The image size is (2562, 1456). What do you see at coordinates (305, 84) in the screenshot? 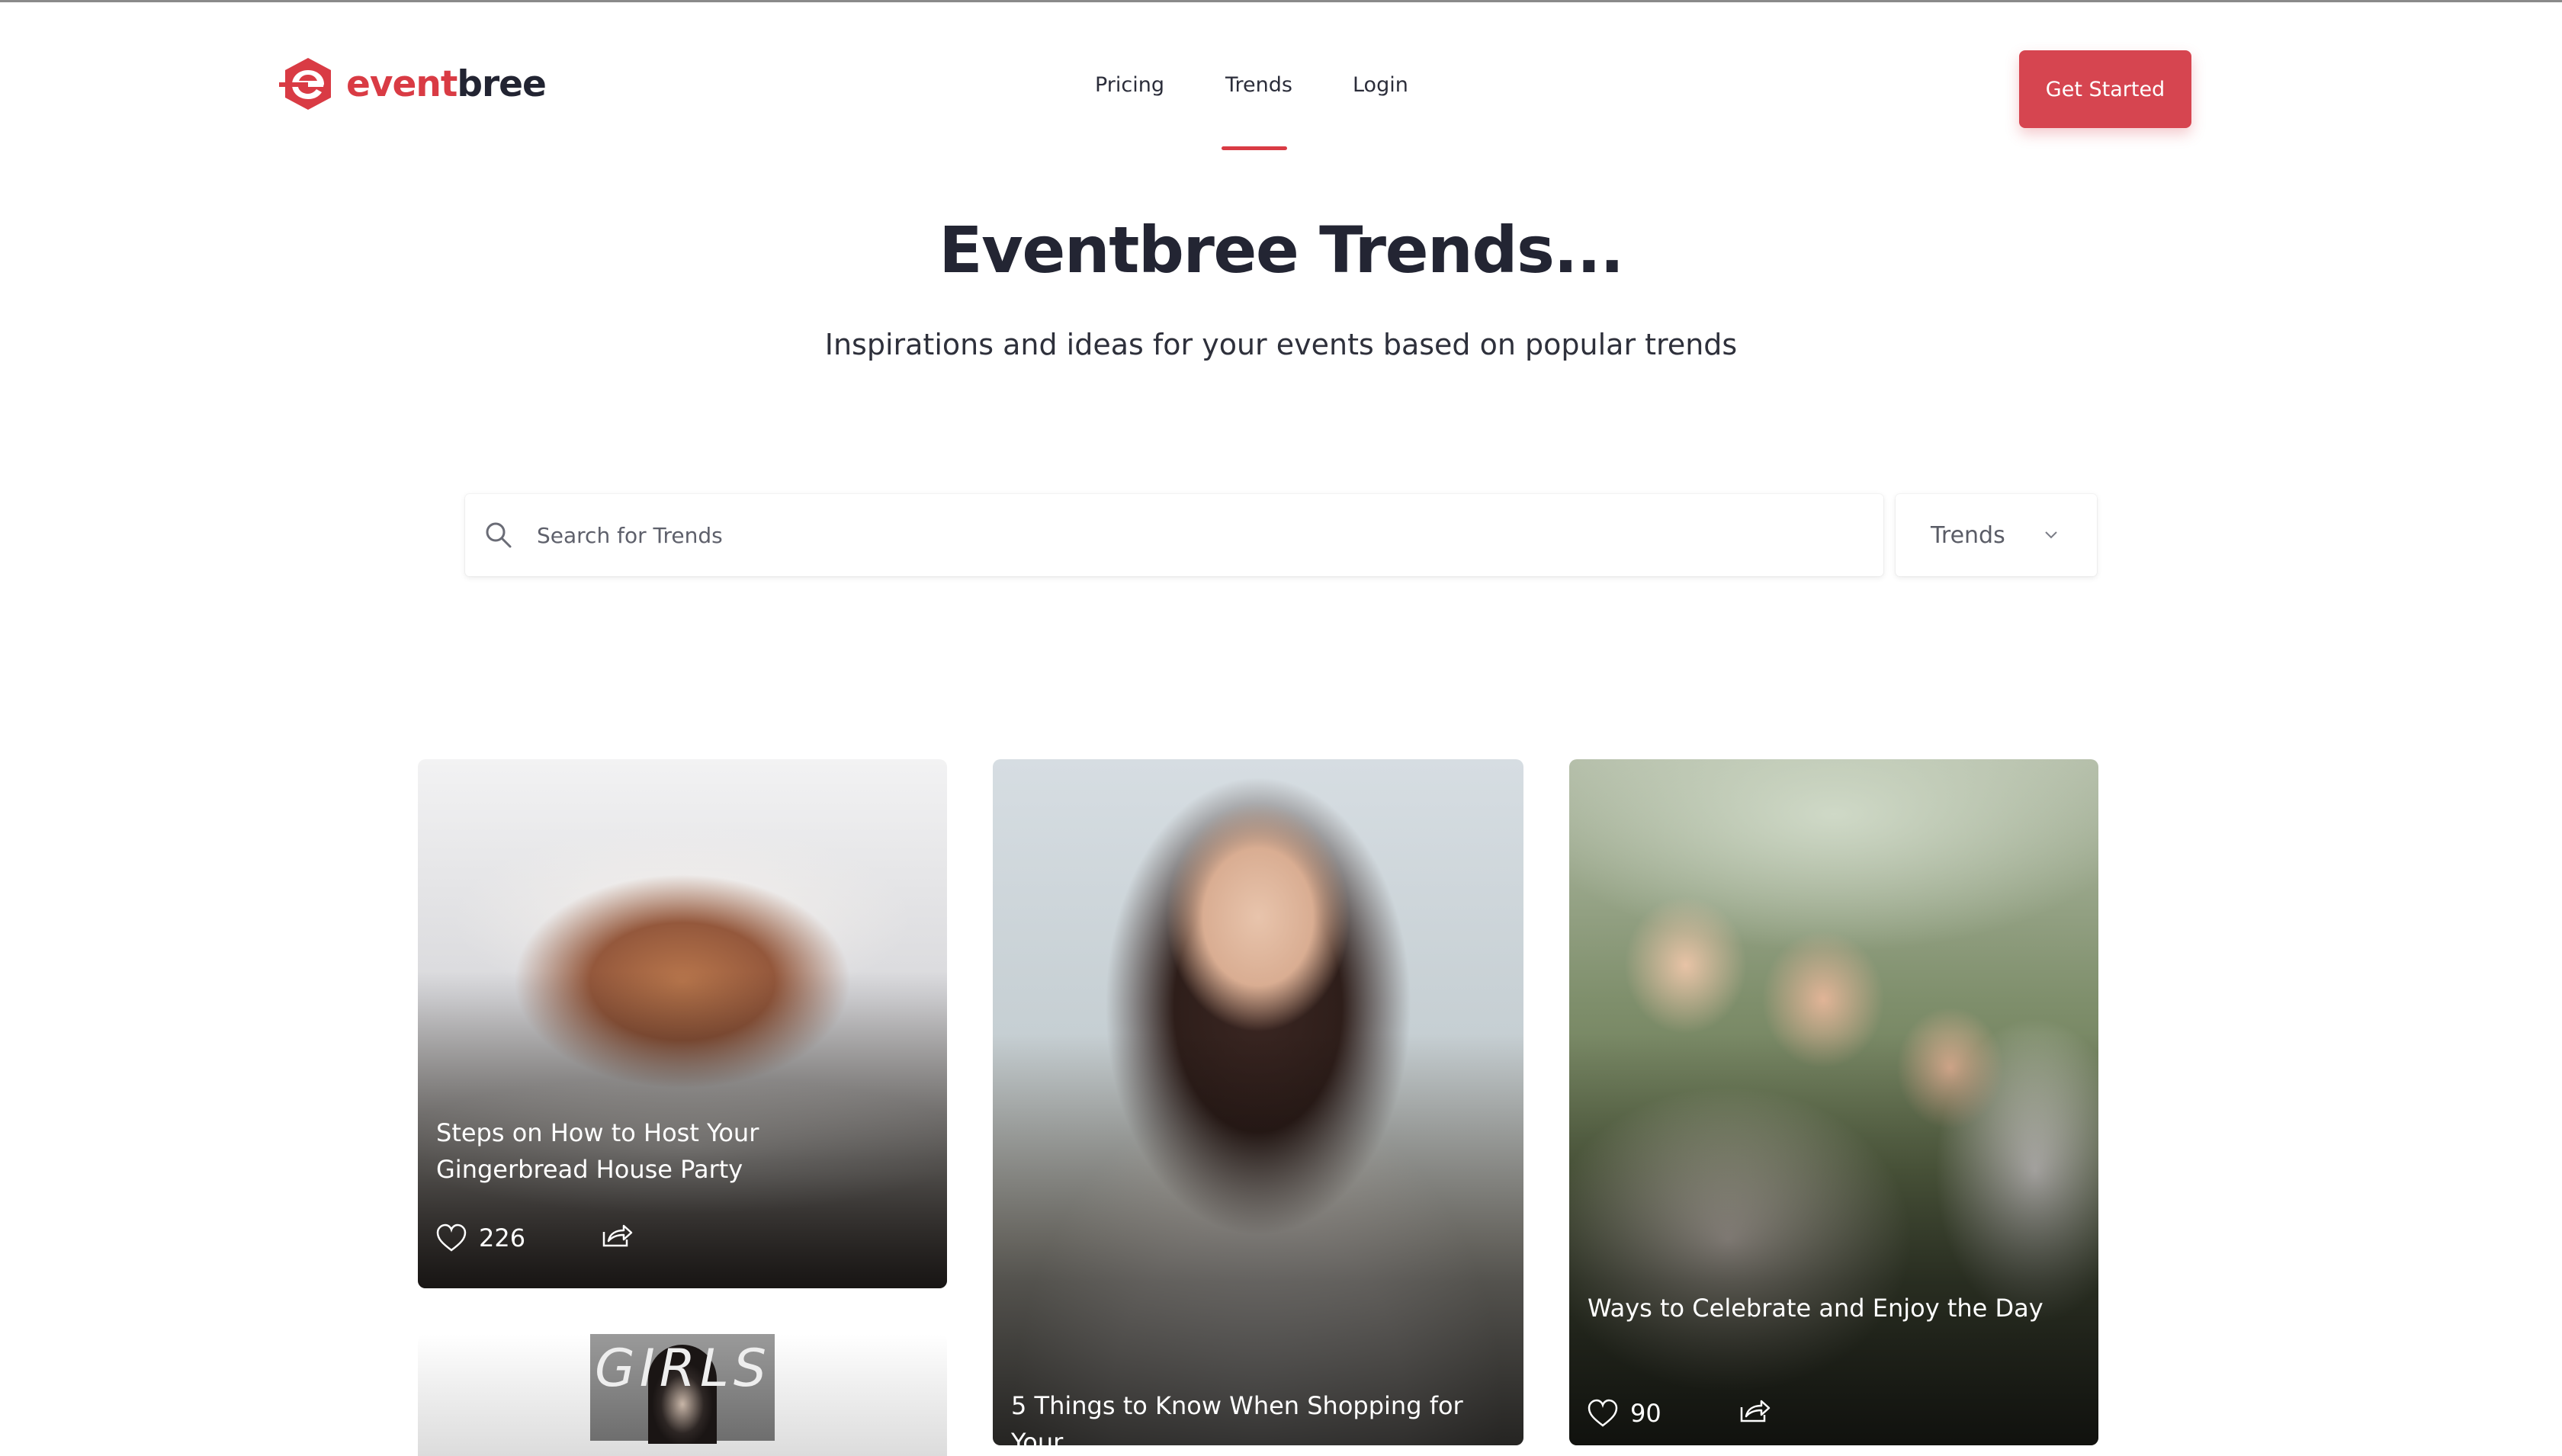
I see `eventbree-logo-icon` at bounding box center [305, 84].